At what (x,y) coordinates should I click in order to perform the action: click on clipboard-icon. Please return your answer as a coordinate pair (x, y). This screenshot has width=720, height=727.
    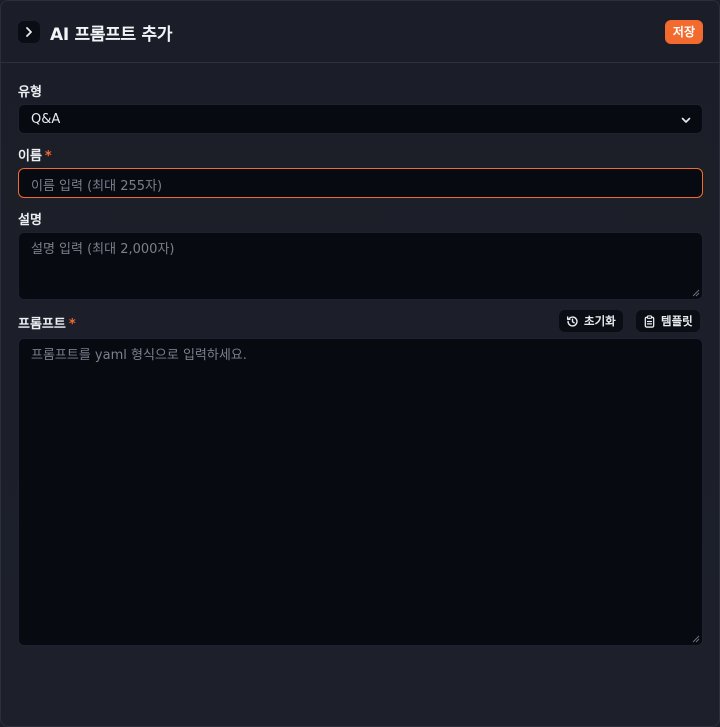
    Looking at the image, I should click on (649, 321).